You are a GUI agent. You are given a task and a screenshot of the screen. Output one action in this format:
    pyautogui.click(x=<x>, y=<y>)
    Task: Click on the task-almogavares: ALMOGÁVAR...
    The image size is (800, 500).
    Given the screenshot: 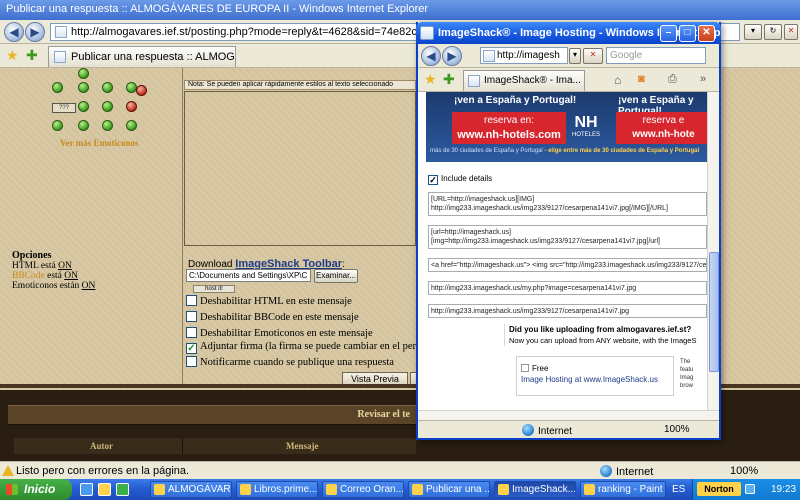 What is the action you would take?
    pyautogui.click(x=191, y=489)
    